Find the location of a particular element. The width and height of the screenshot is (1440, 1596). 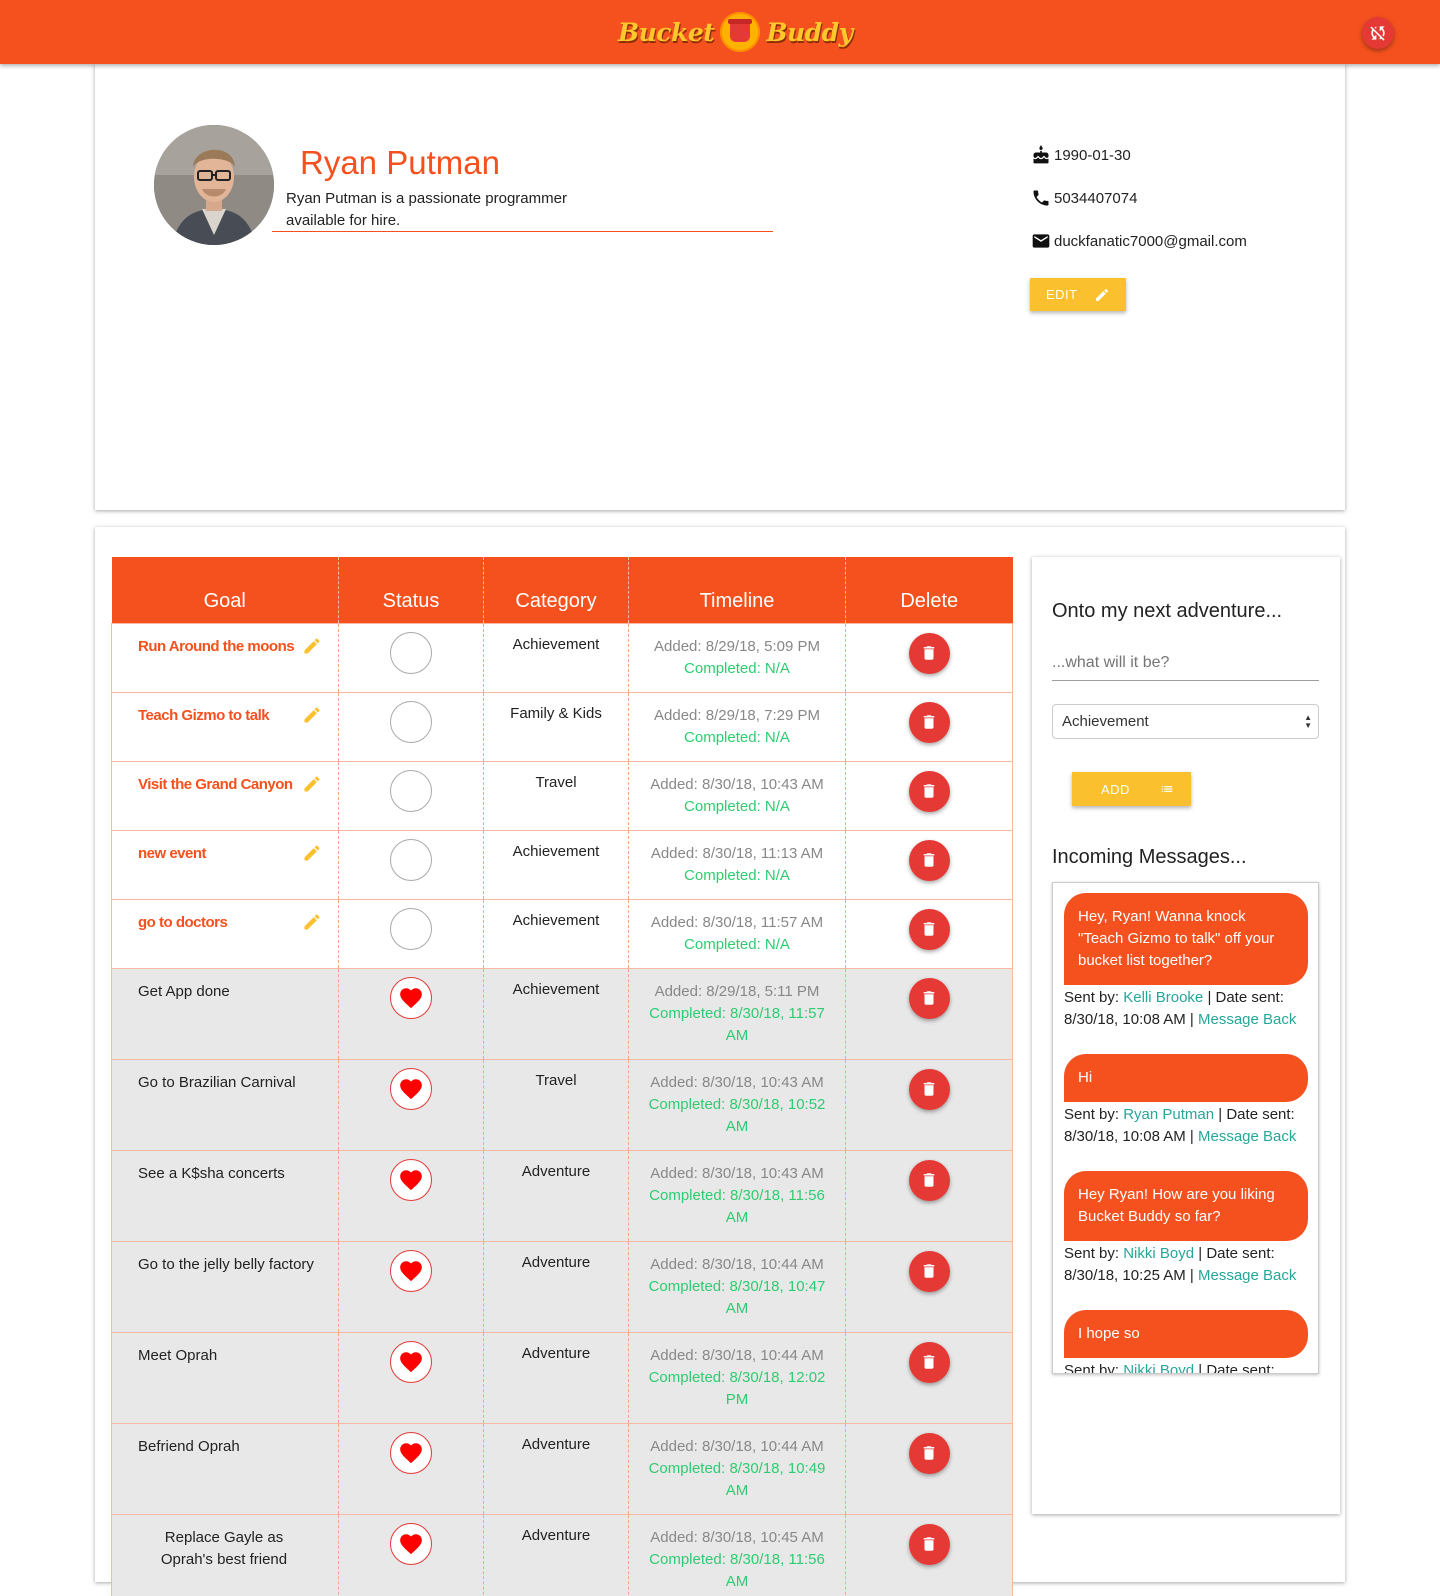

add-goal-button: ADD is located at coordinates (1131, 789).